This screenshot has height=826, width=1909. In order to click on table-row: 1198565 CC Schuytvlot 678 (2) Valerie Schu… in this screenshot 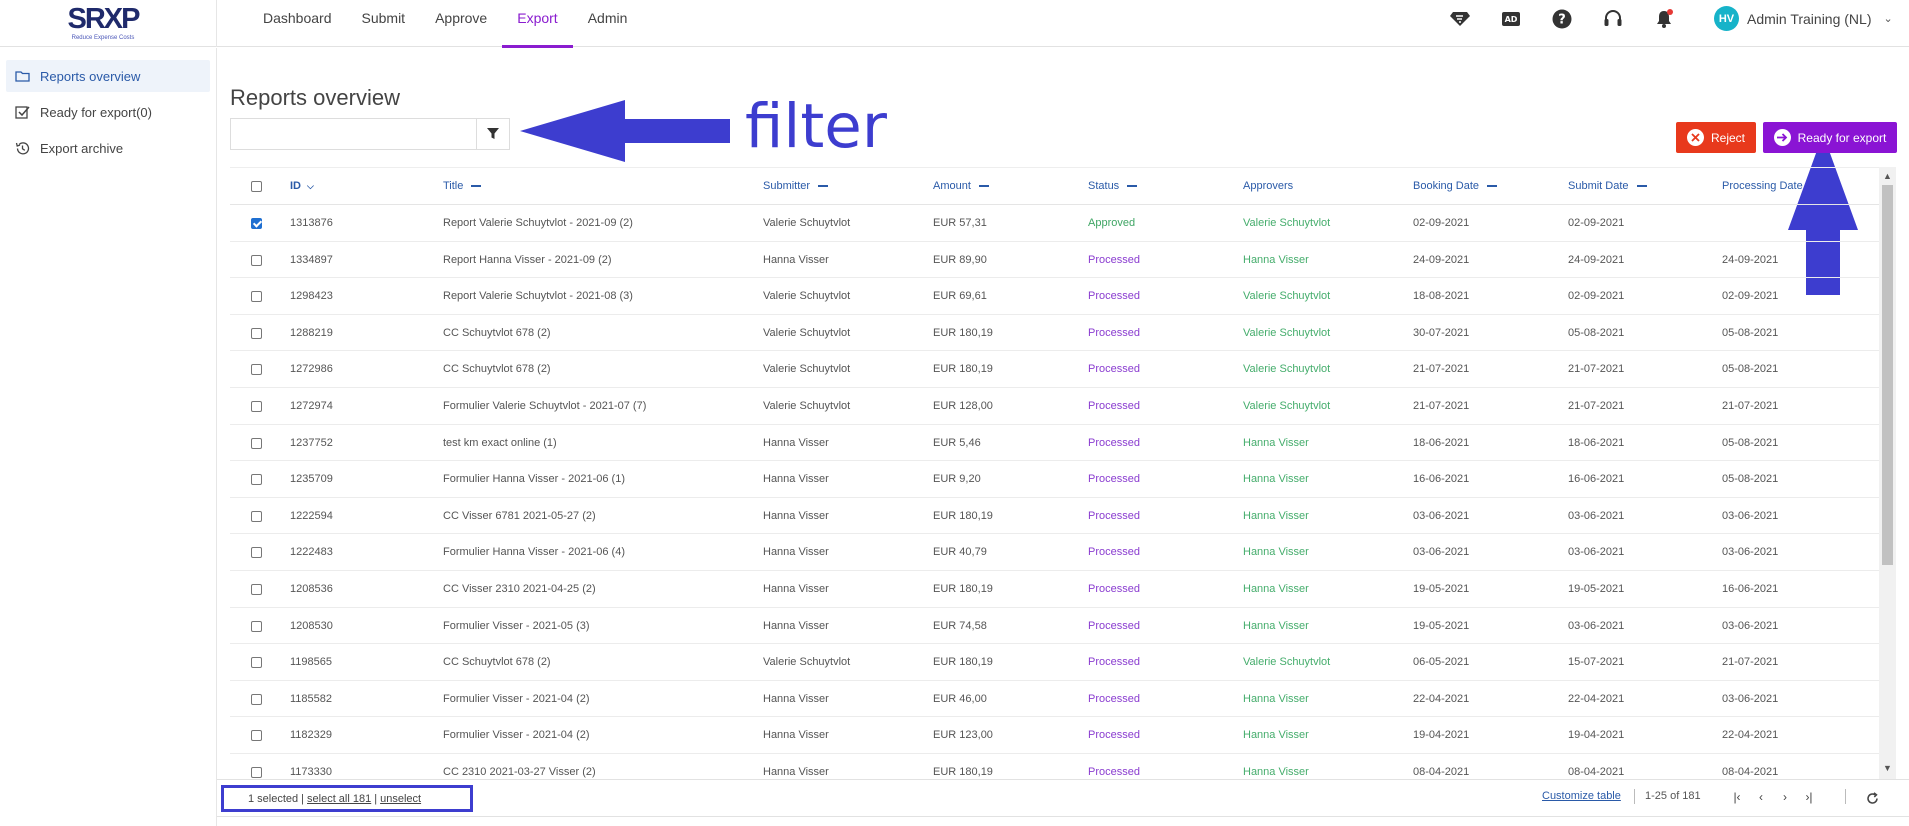, I will do `click(1054, 662)`.